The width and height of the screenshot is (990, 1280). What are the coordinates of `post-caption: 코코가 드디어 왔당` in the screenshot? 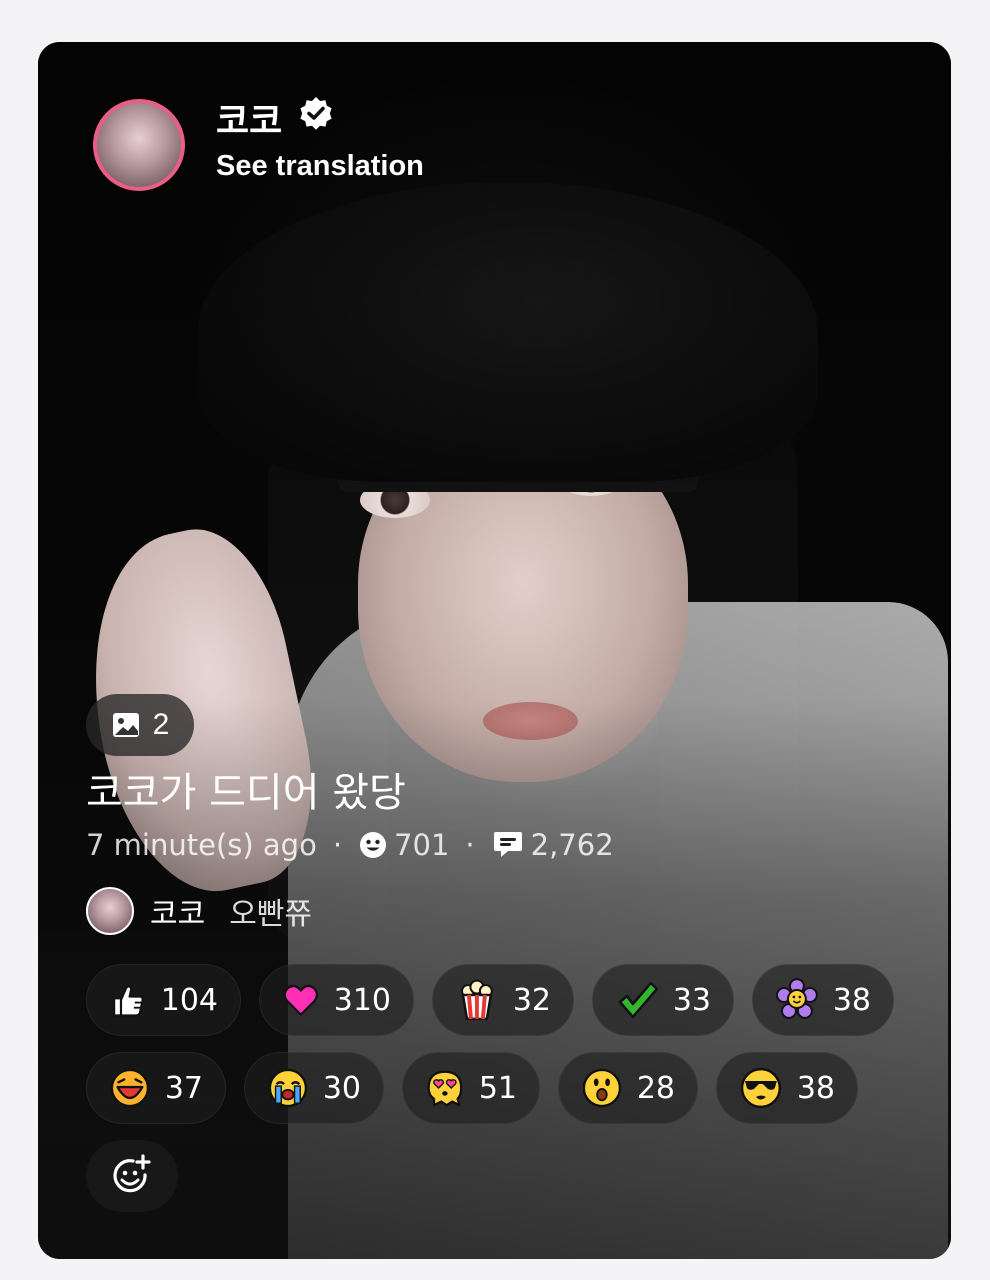 It's located at (246, 789).